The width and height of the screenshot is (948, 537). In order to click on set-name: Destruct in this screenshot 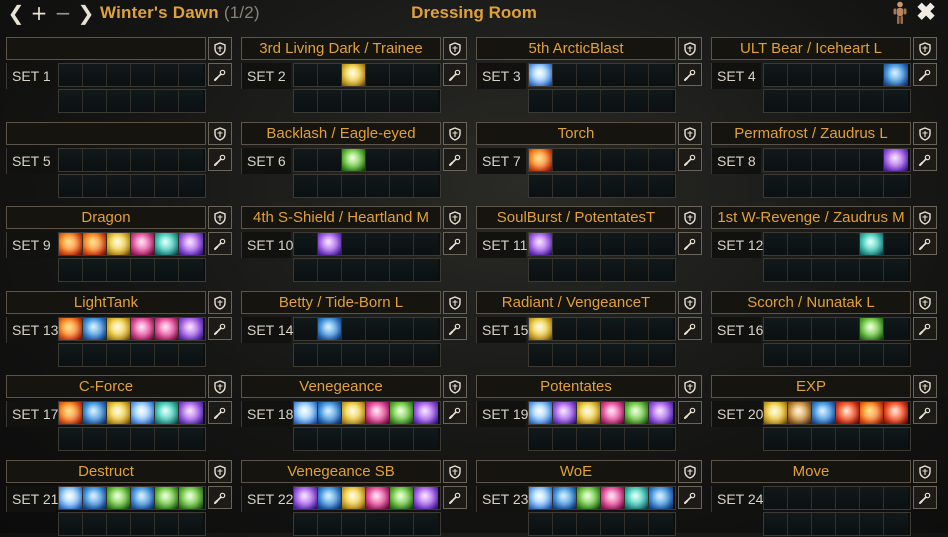, I will do `click(106, 471)`.